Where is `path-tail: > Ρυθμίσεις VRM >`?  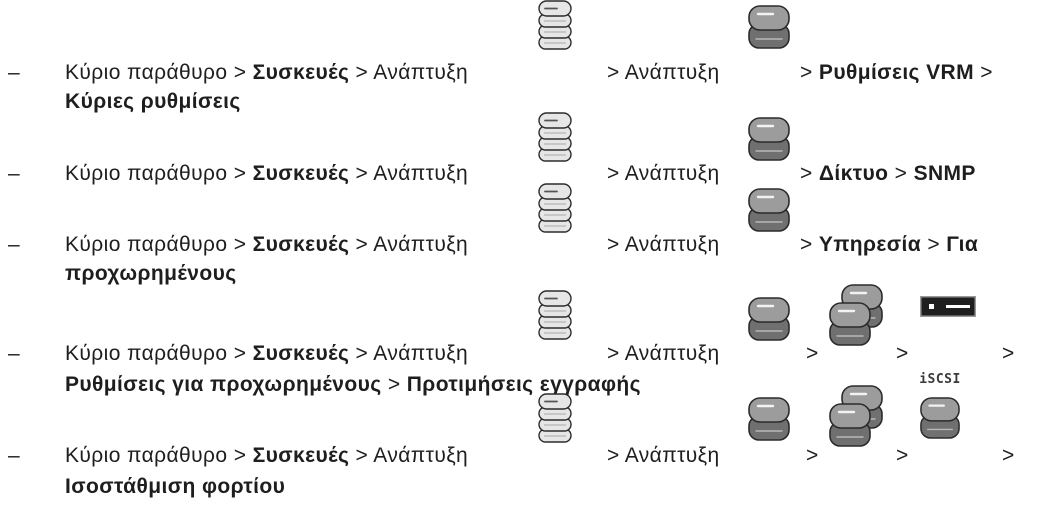
path-tail: > Ρυθμίσεις VRM > is located at coordinates (896, 73).